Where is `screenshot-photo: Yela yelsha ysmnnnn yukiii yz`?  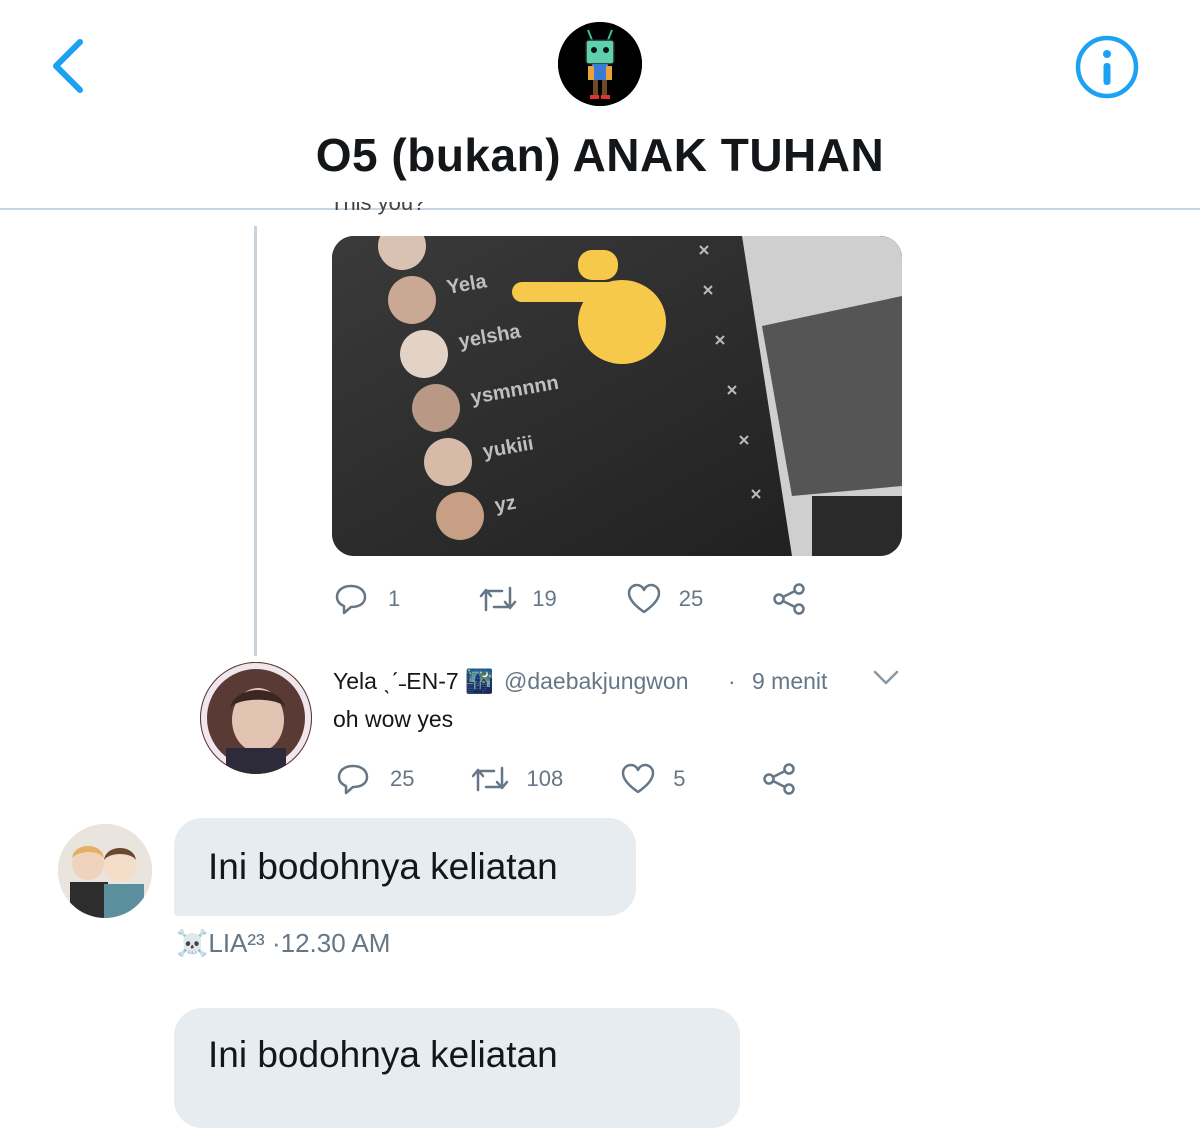
screenshot-photo: Yela yelsha ysmnnnn yukiii yz is located at coordinates (617, 396).